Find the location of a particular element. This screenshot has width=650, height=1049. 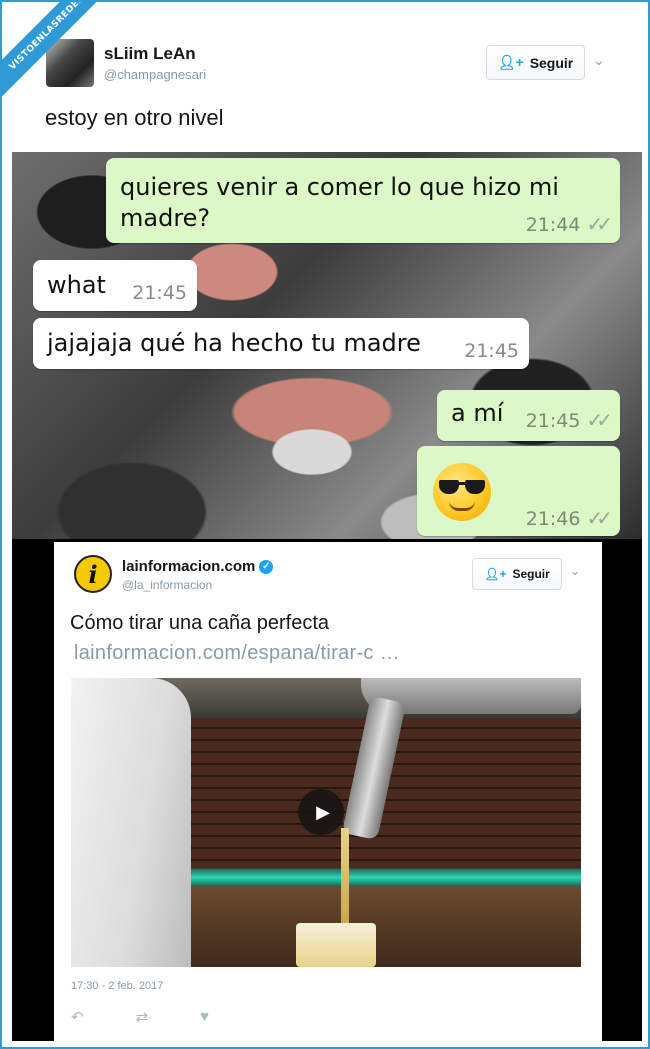

reply-icon: ↶ is located at coordinates (77, 1017).